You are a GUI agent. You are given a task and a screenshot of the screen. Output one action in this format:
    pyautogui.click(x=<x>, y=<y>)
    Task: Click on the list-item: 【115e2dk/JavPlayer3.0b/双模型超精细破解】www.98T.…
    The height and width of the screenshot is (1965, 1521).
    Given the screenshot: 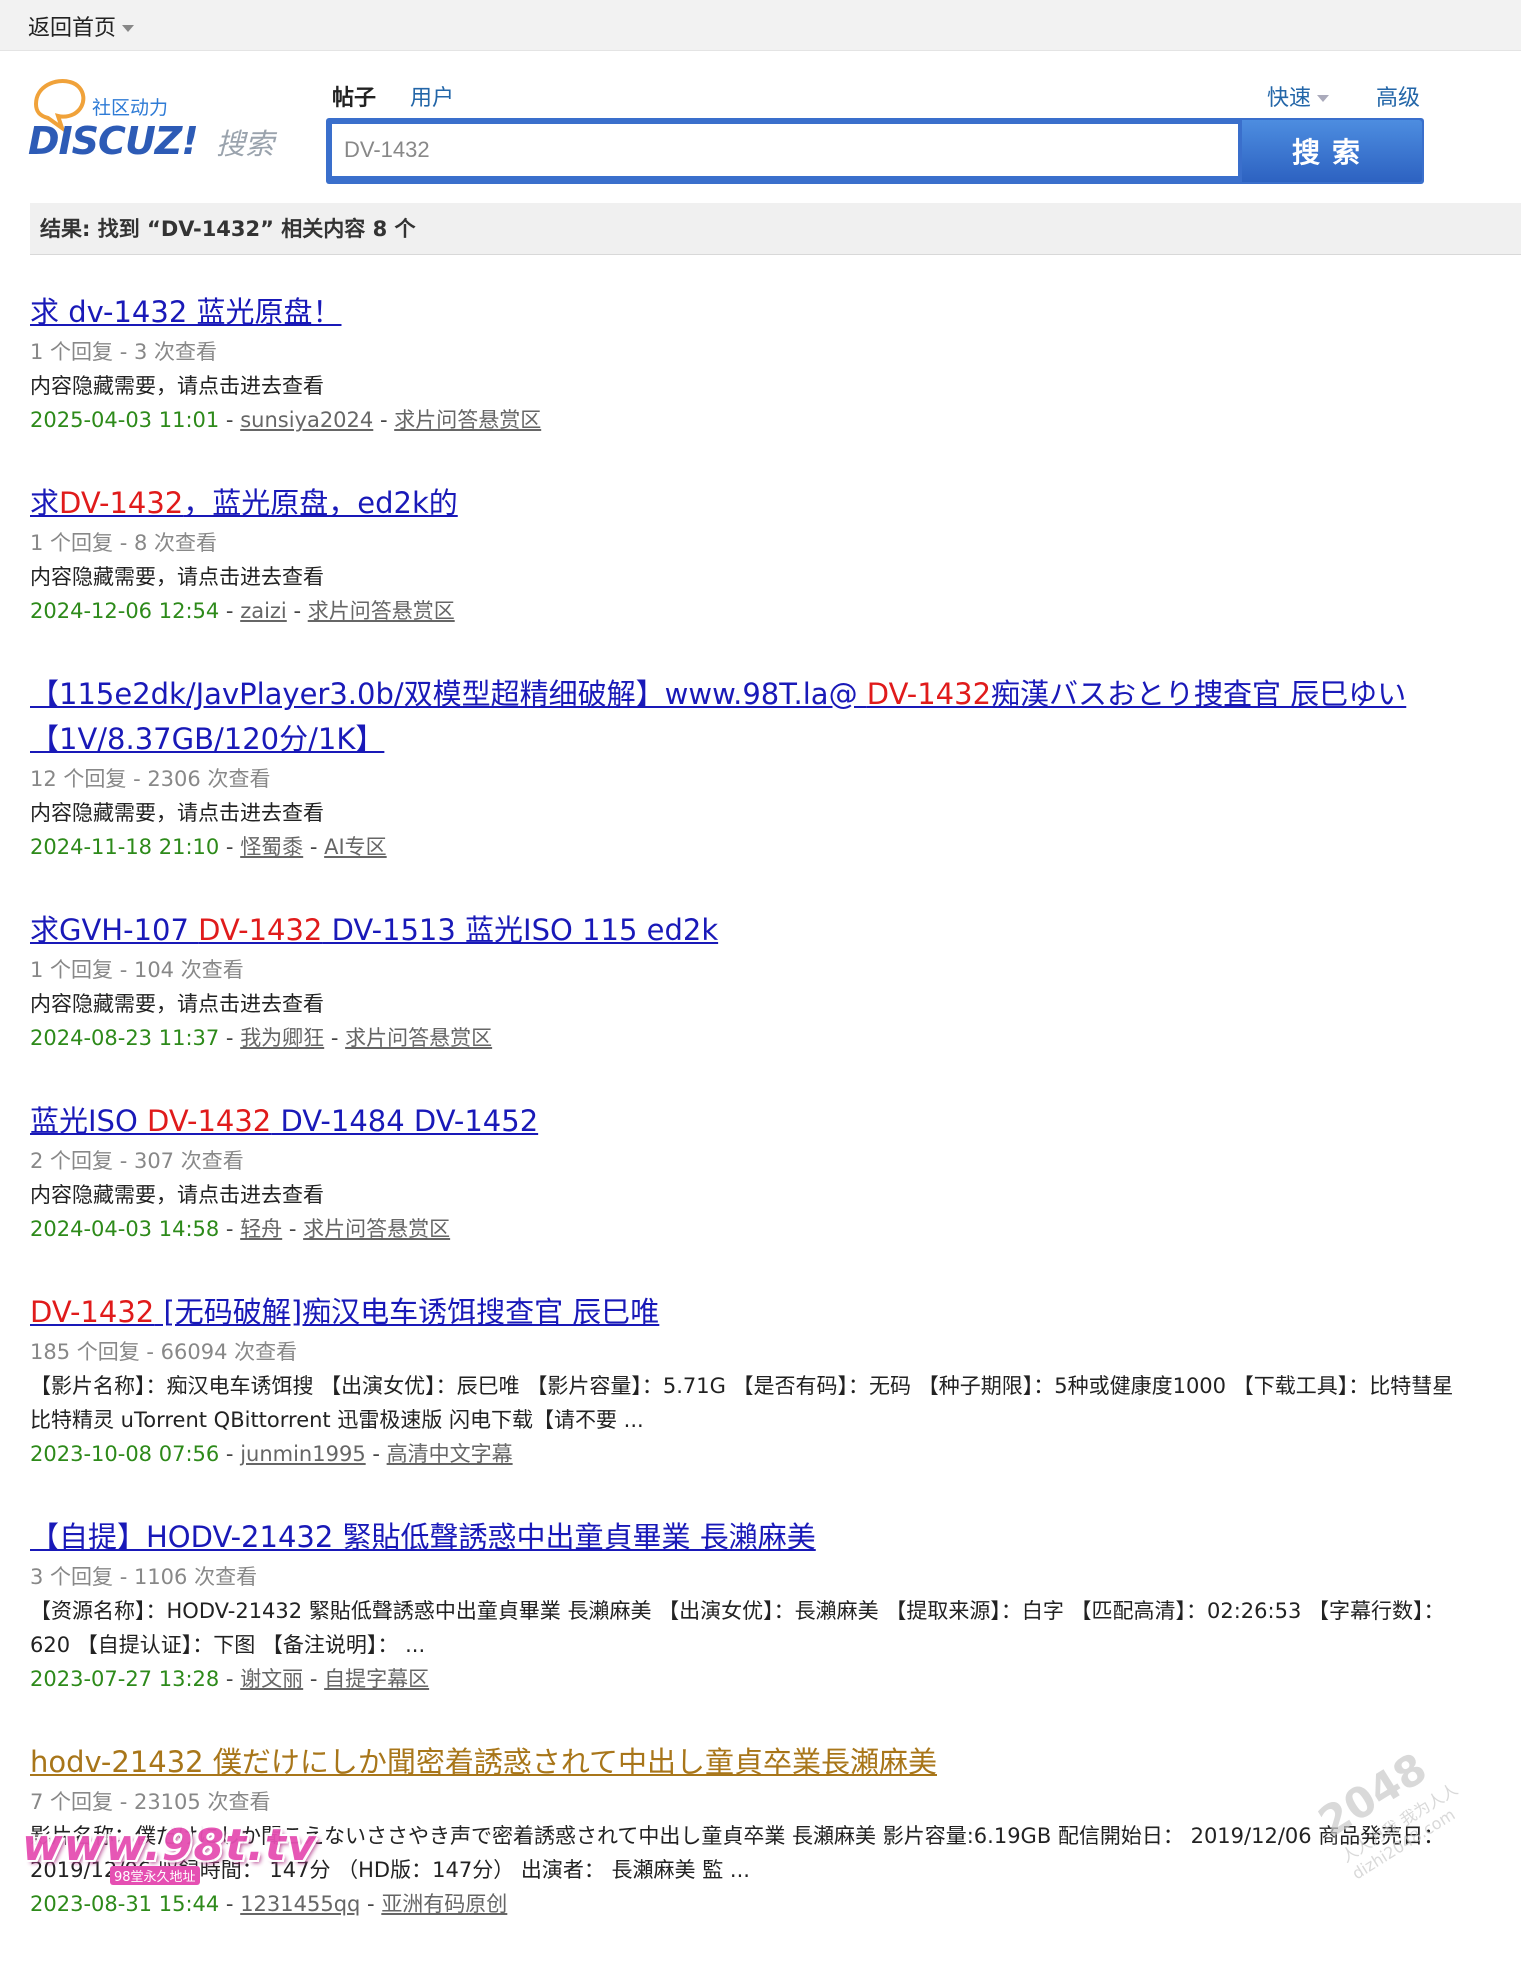 What is the action you would take?
    pyautogui.click(x=750, y=768)
    